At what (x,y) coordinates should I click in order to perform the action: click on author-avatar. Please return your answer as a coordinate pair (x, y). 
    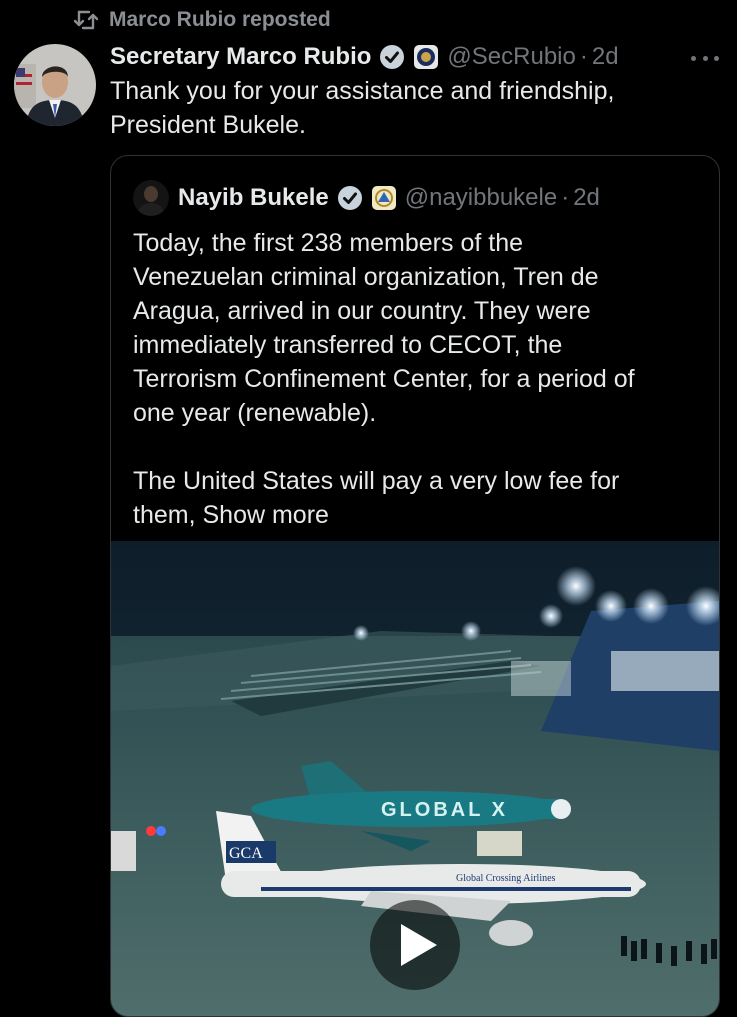
    Looking at the image, I should click on (55, 85).